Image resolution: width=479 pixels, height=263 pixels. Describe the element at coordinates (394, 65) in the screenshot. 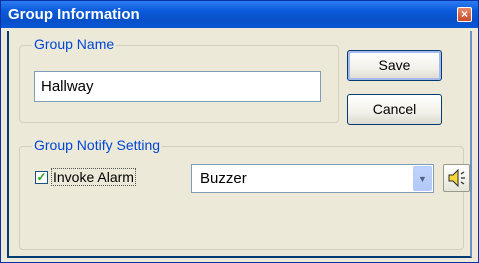

I see `save-button: Save` at that location.